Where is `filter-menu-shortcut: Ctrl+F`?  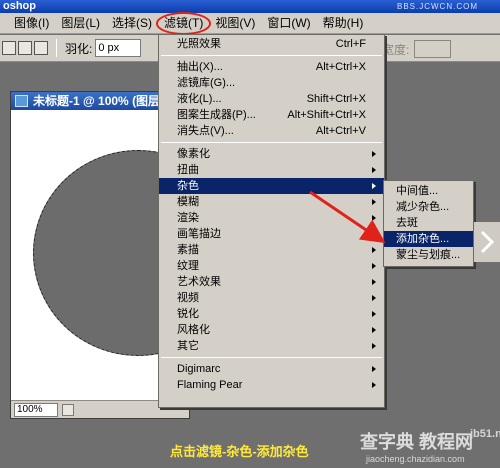 filter-menu-shortcut: Ctrl+F is located at coordinates (350, 44).